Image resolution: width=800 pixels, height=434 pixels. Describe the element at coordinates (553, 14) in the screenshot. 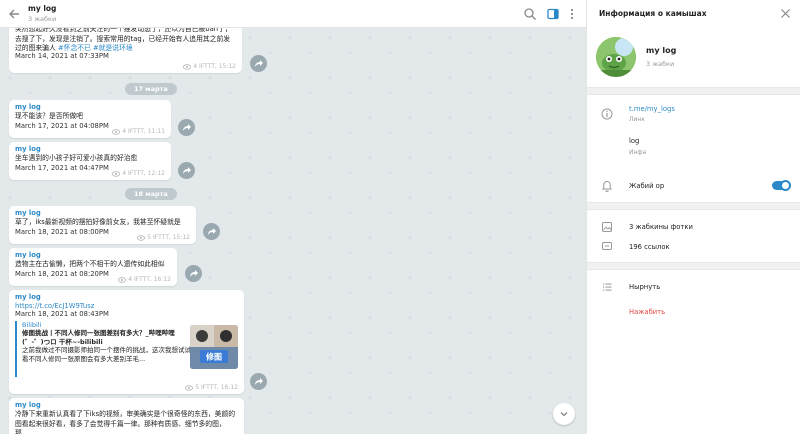

I see `toggle-sidebar-icon` at that location.